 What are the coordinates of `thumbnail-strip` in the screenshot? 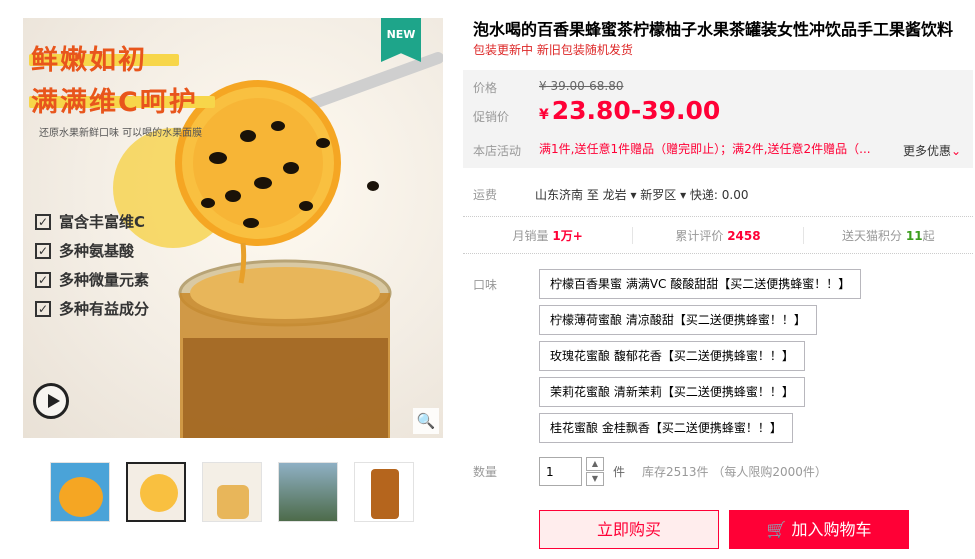 It's located at (232, 492).